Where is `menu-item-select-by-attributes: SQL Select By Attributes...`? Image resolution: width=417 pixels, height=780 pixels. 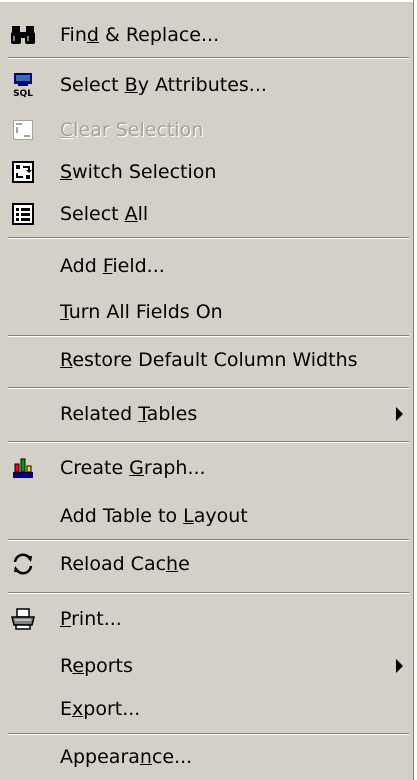
menu-item-select-by-attributes: SQL Select By Attributes... is located at coordinates (206, 85).